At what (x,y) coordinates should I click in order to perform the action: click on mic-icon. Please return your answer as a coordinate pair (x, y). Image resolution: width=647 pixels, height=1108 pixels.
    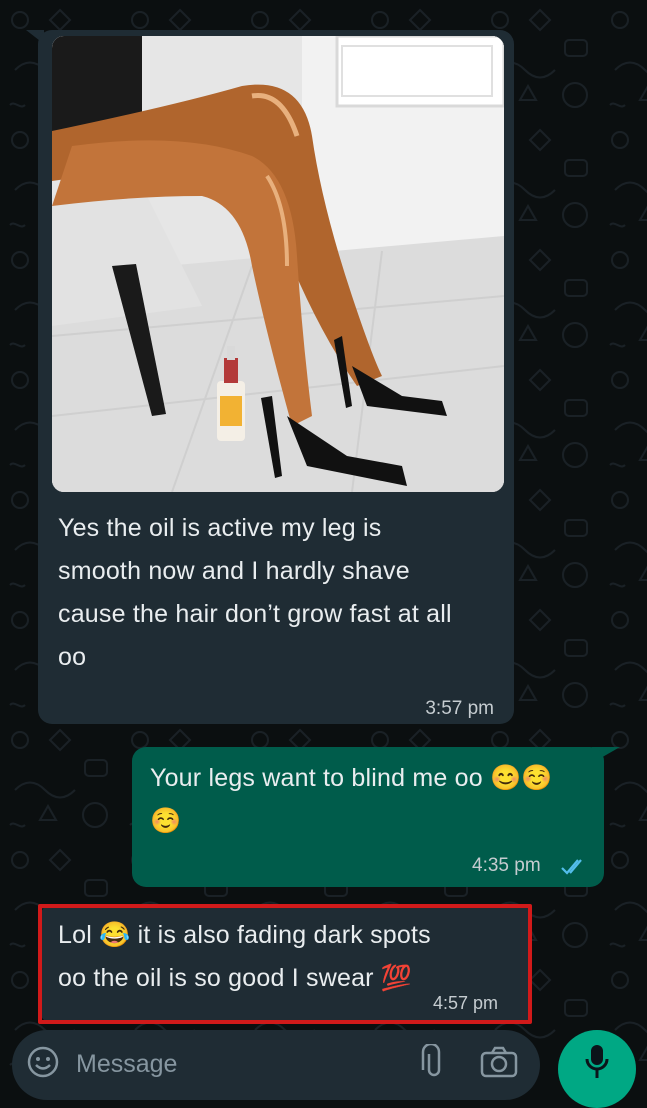
    Looking at the image, I should click on (597, 1061).